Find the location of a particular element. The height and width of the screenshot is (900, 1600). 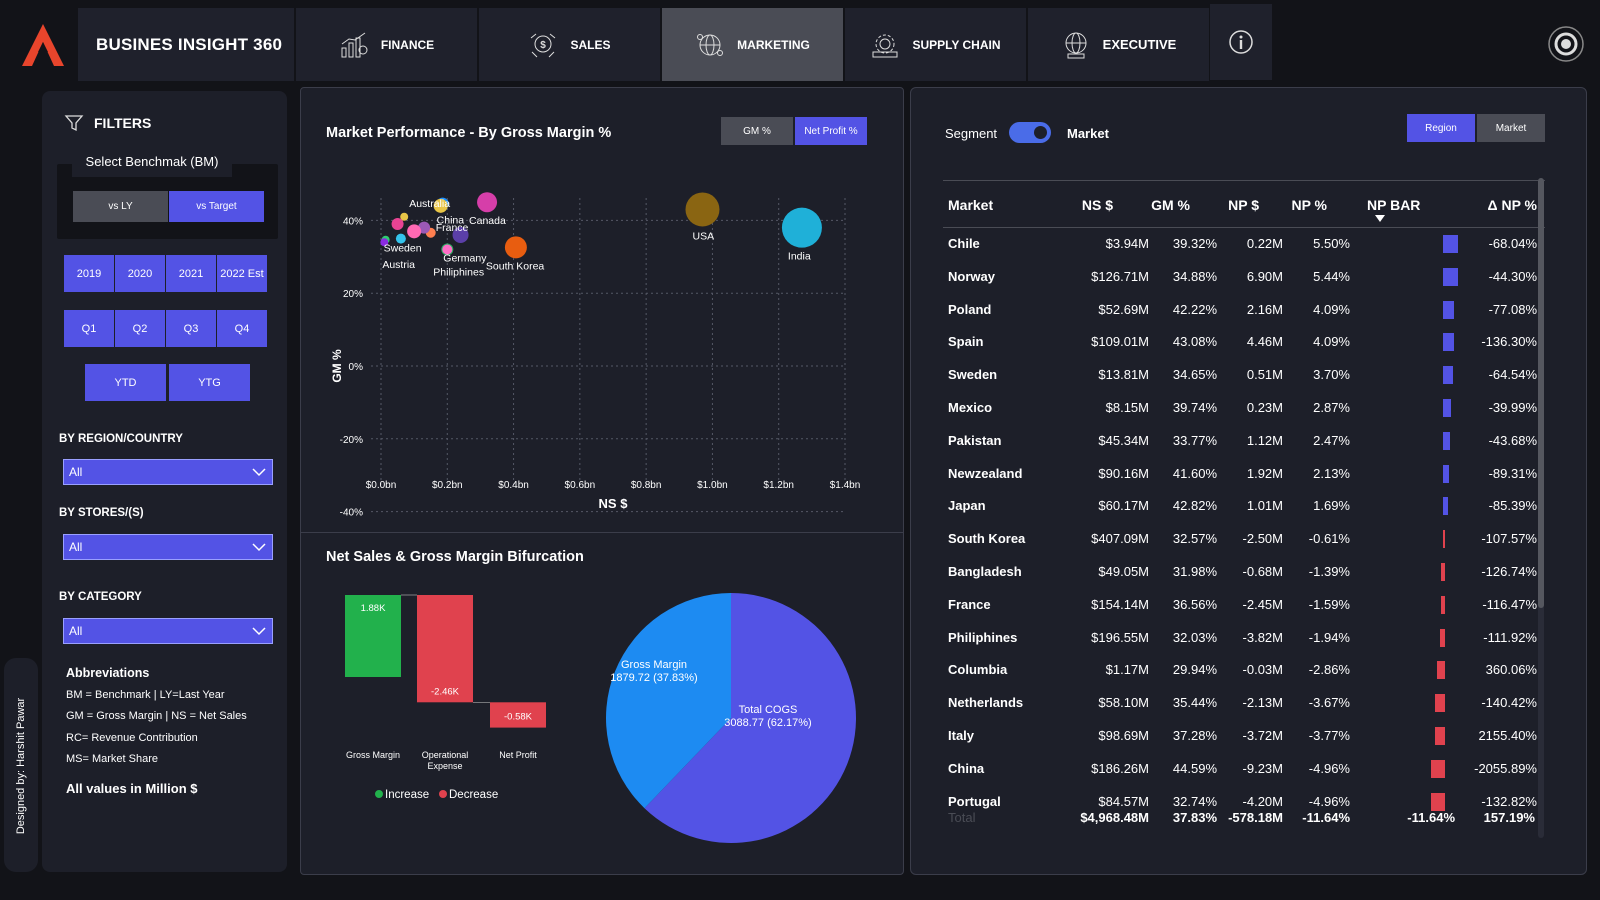

table-row: Sweden $13.81M 34.65% 0.51M 3.70% -64.54% is located at coordinates (1244, 375).